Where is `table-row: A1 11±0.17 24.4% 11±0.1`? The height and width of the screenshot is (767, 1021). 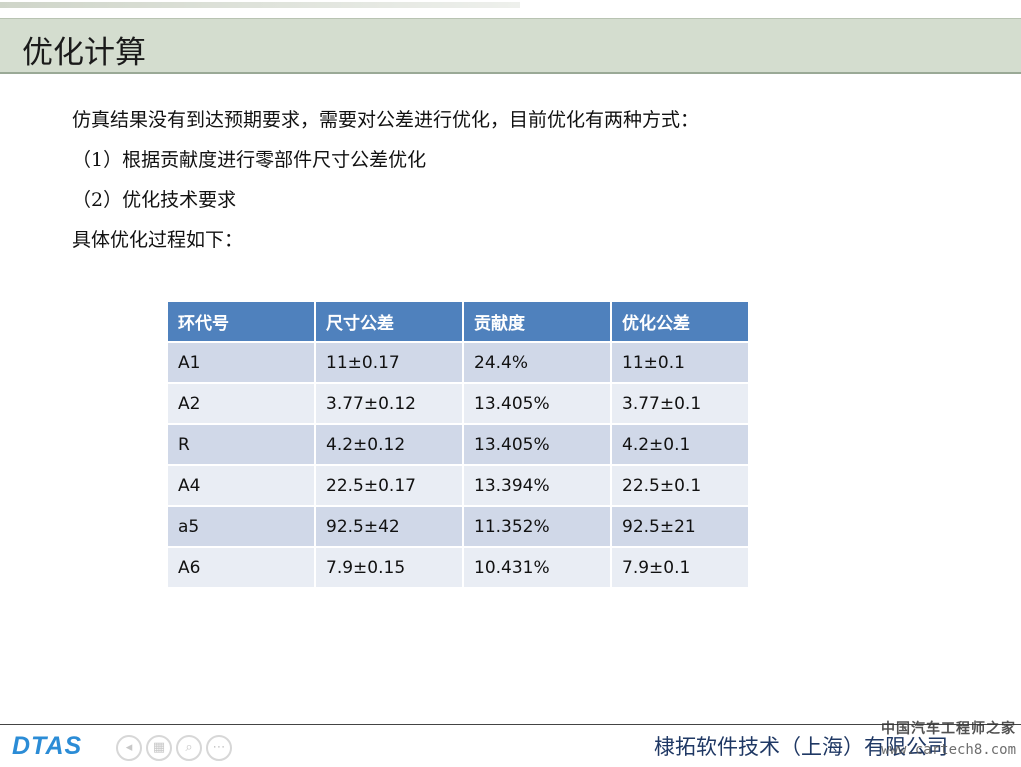 table-row: A1 11±0.17 24.4% 11±0.1 is located at coordinates (458, 362).